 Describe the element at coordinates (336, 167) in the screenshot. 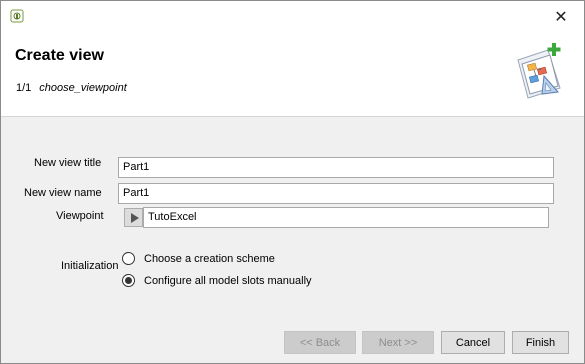

I see `view-title-input: Part1` at that location.